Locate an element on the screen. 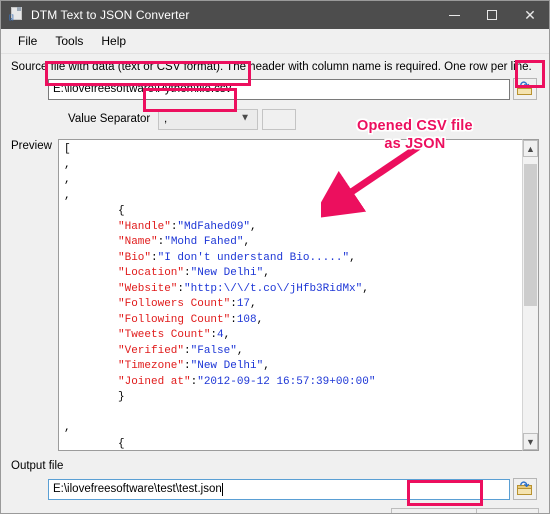 The image size is (550, 514). value-separator-label: Value Separator is located at coordinates (109, 119).